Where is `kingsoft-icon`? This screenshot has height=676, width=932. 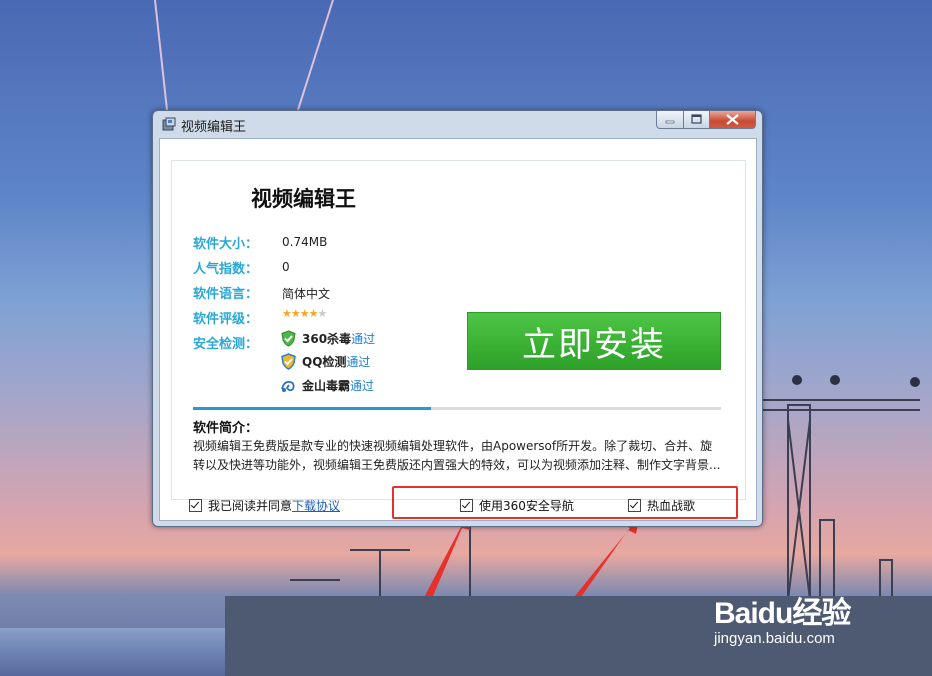 kingsoft-icon is located at coordinates (288, 386).